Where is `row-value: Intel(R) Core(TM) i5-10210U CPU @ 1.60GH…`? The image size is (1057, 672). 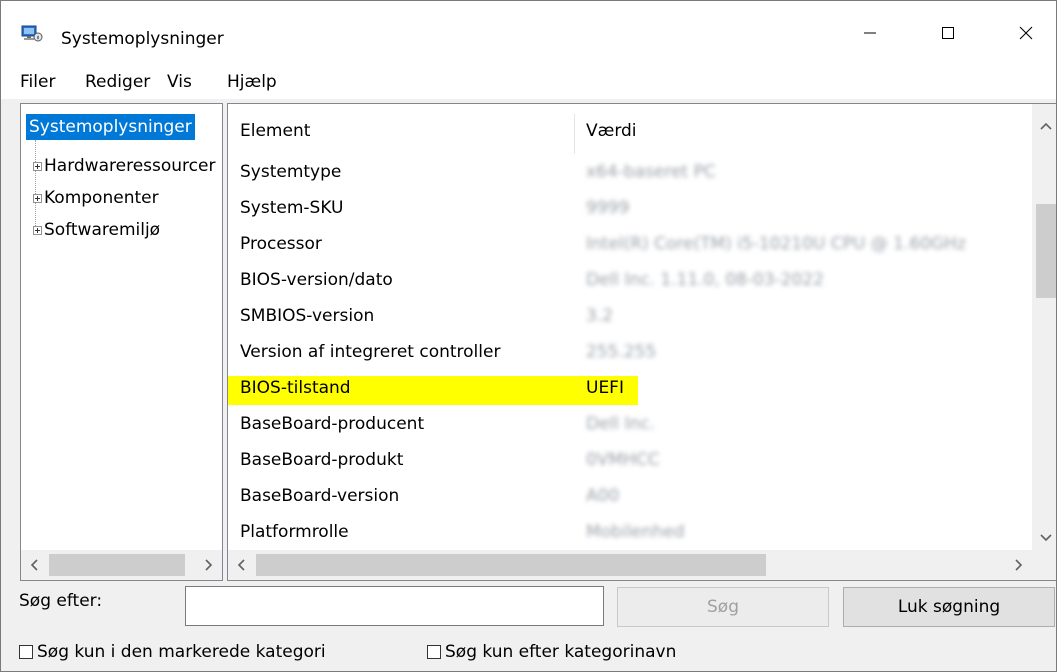 row-value: Intel(R) Core(TM) i5-10210U CPU @ 1.60GH… is located at coordinates (776, 244).